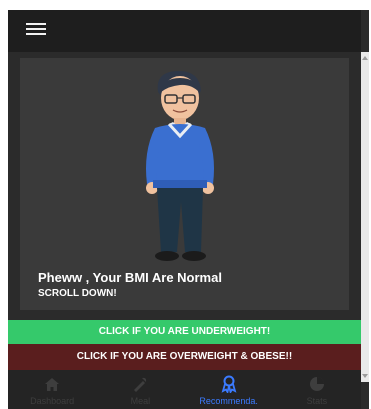 The image size is (371, 409). What do you see at coordinates (140, 384) in the screenshot?
I see `meal-icon` at bounding box center [140, 384].